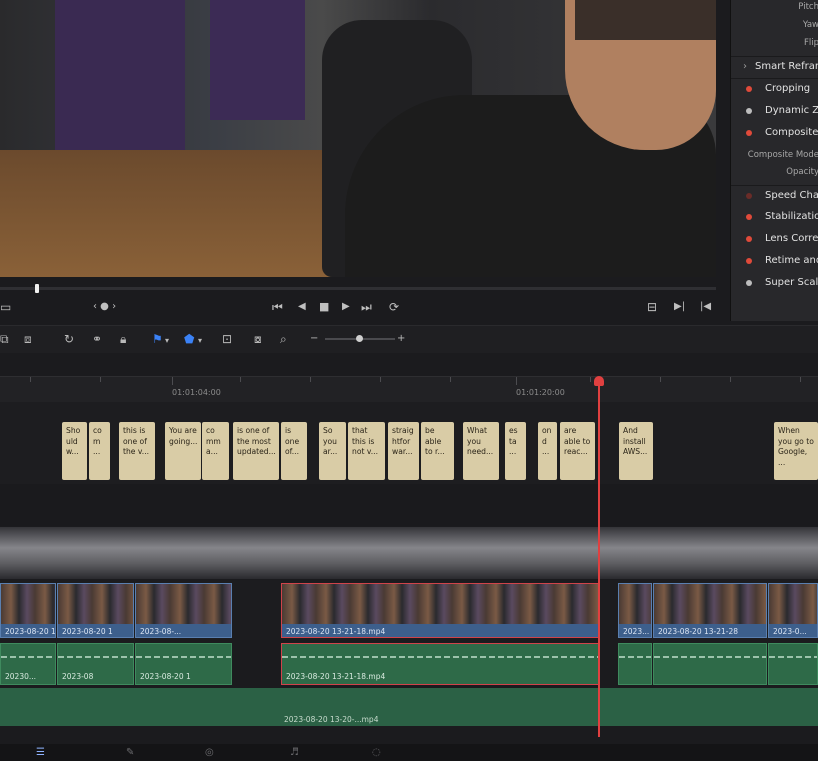  What do you see at coordinates (346, 307) in the screenshot?
I see `play-button: ▶` at bounding box center [346, 307].